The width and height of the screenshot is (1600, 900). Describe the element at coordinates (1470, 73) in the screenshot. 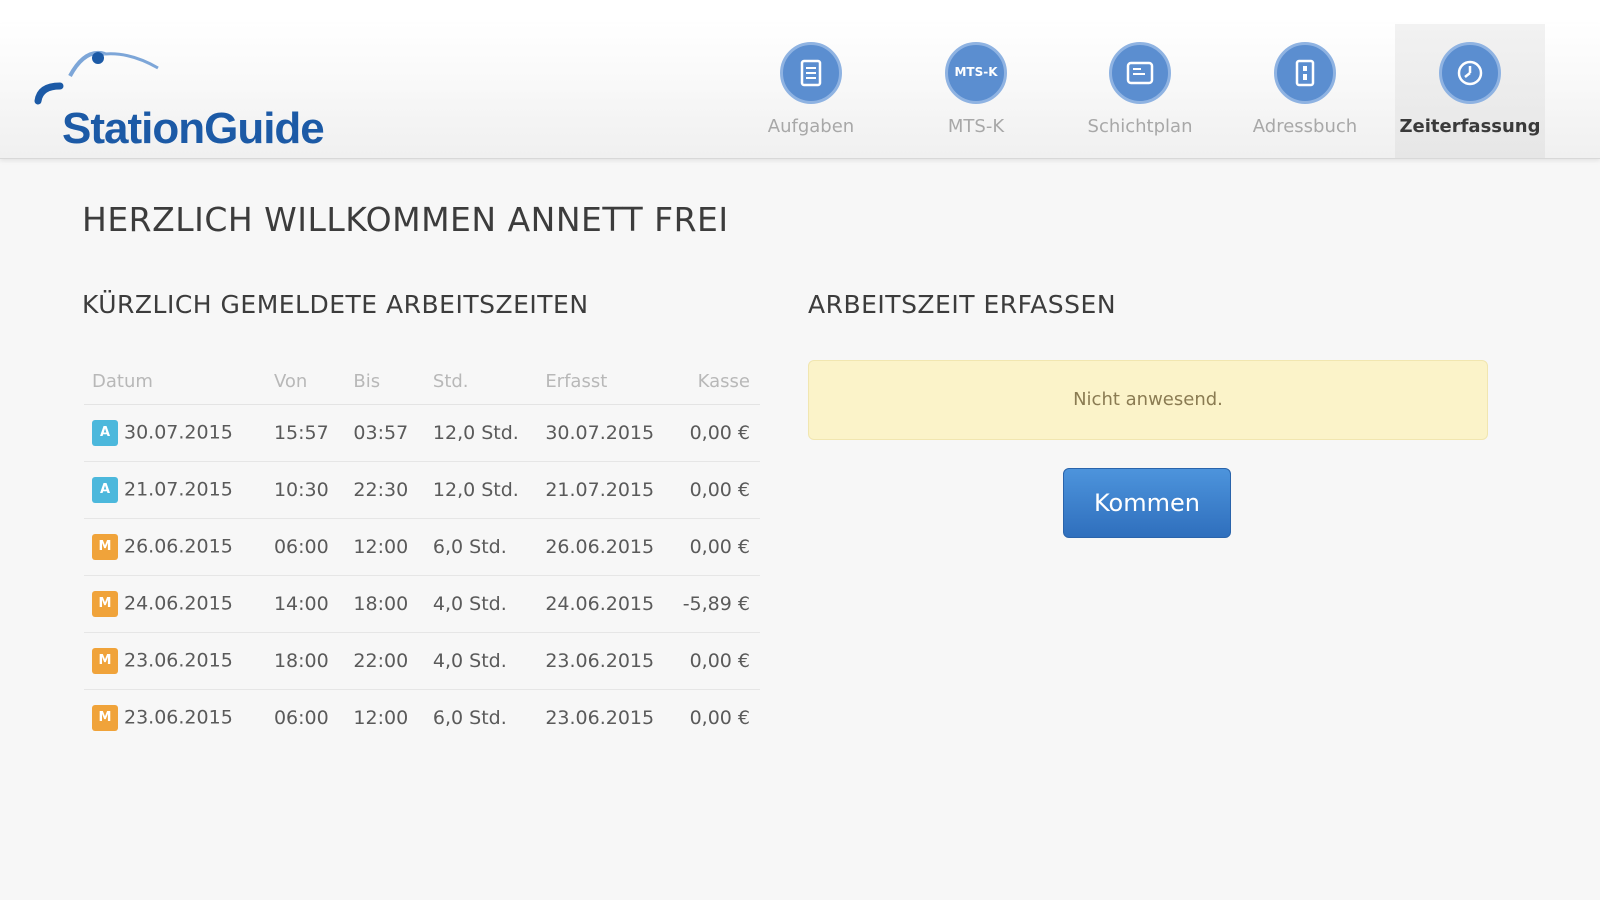

I see `clock-icon` at that location.